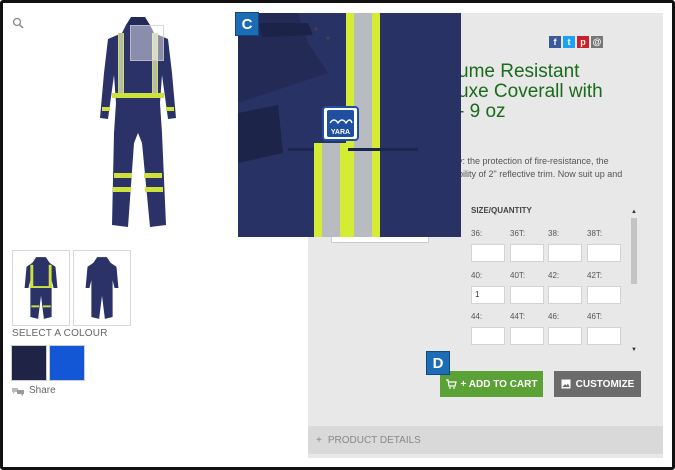  Describe the element at coordinates (499, 384) in the screenshot. I see `add-to-cart-label: + ADD TO CART` at that location.